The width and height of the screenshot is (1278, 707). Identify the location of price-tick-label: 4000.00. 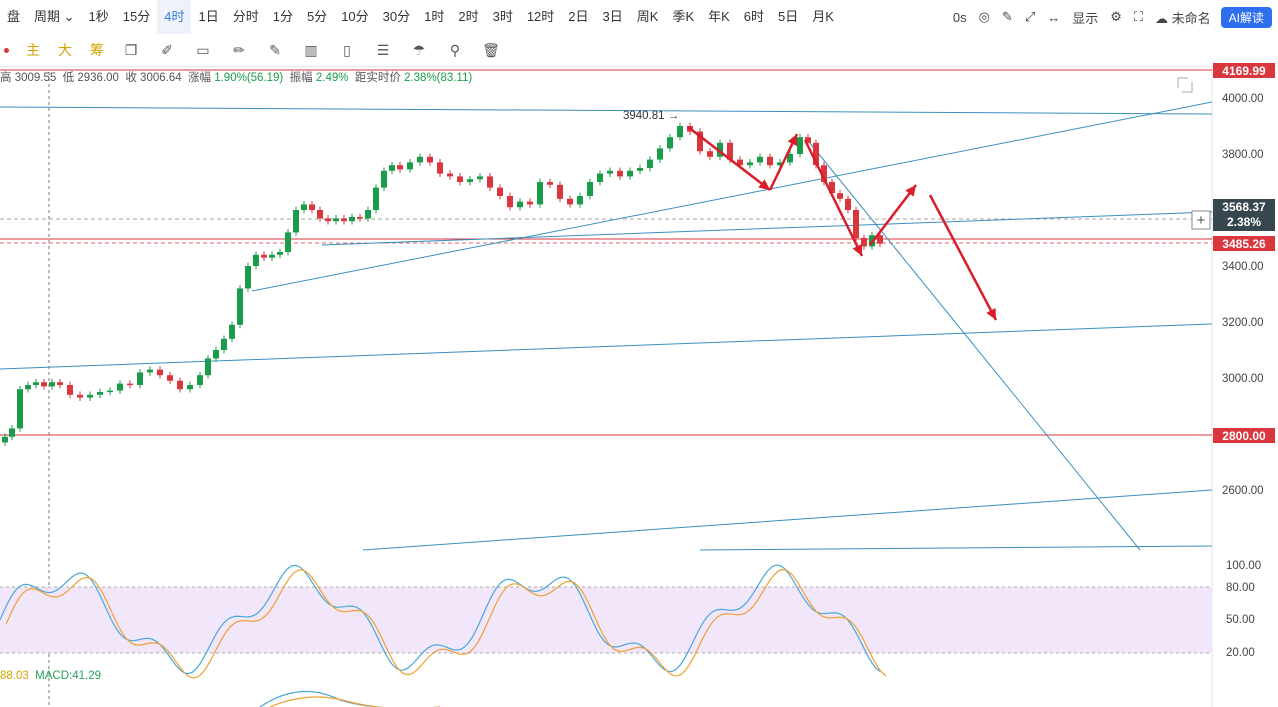
(1243, 99).